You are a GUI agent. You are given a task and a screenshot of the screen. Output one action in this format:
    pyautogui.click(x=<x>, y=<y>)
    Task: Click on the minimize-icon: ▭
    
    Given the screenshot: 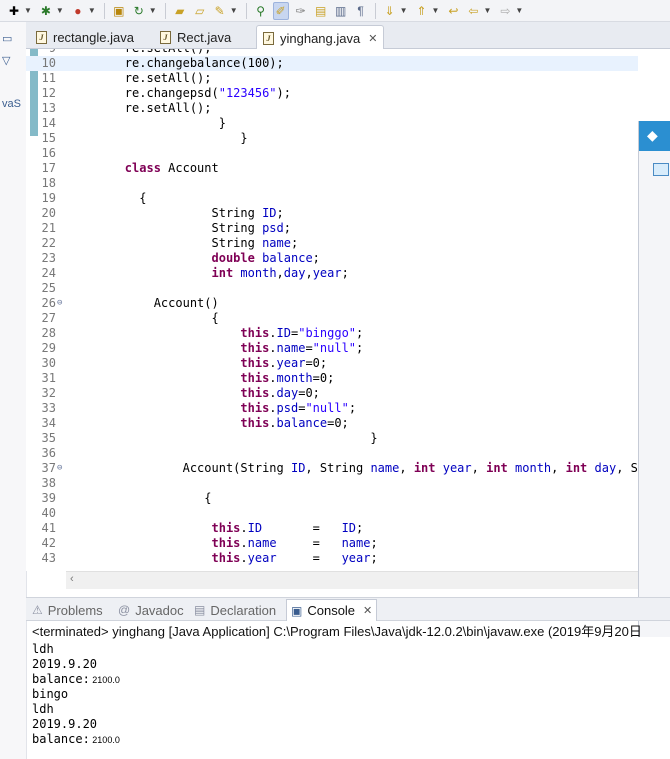 What is the action you would take?
    pyautogui.click(x=7, y=38)
    